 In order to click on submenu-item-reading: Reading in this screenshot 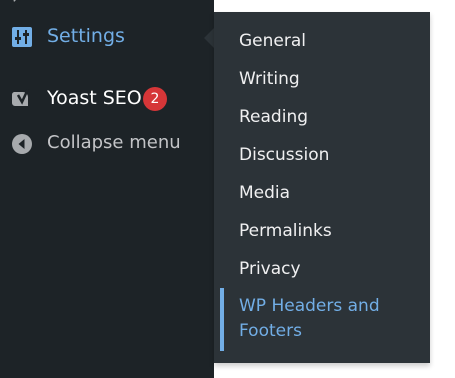, I will do `click(273, 117)`.